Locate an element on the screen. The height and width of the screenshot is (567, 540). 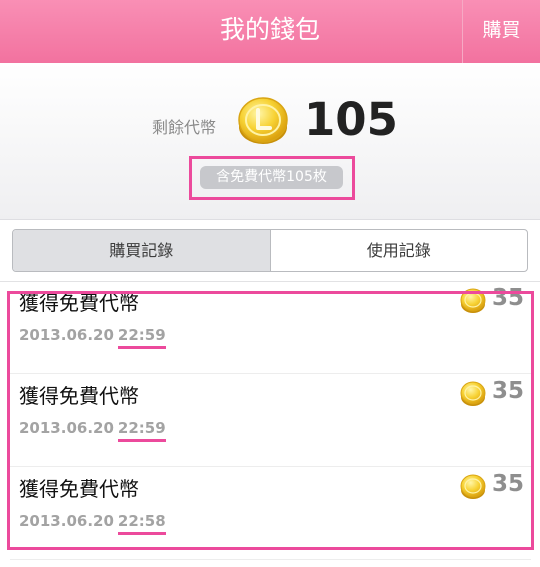
record-tabs: 購買記錄 使用記錄 is located at coordinates (270, 250).